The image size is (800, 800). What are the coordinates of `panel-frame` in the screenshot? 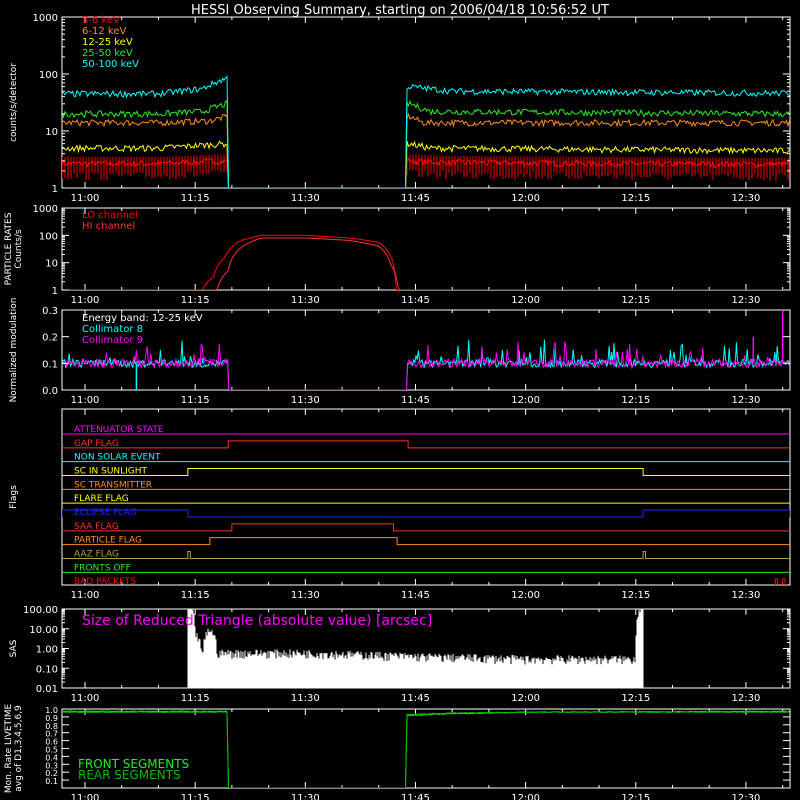 It's located at (426, 249).